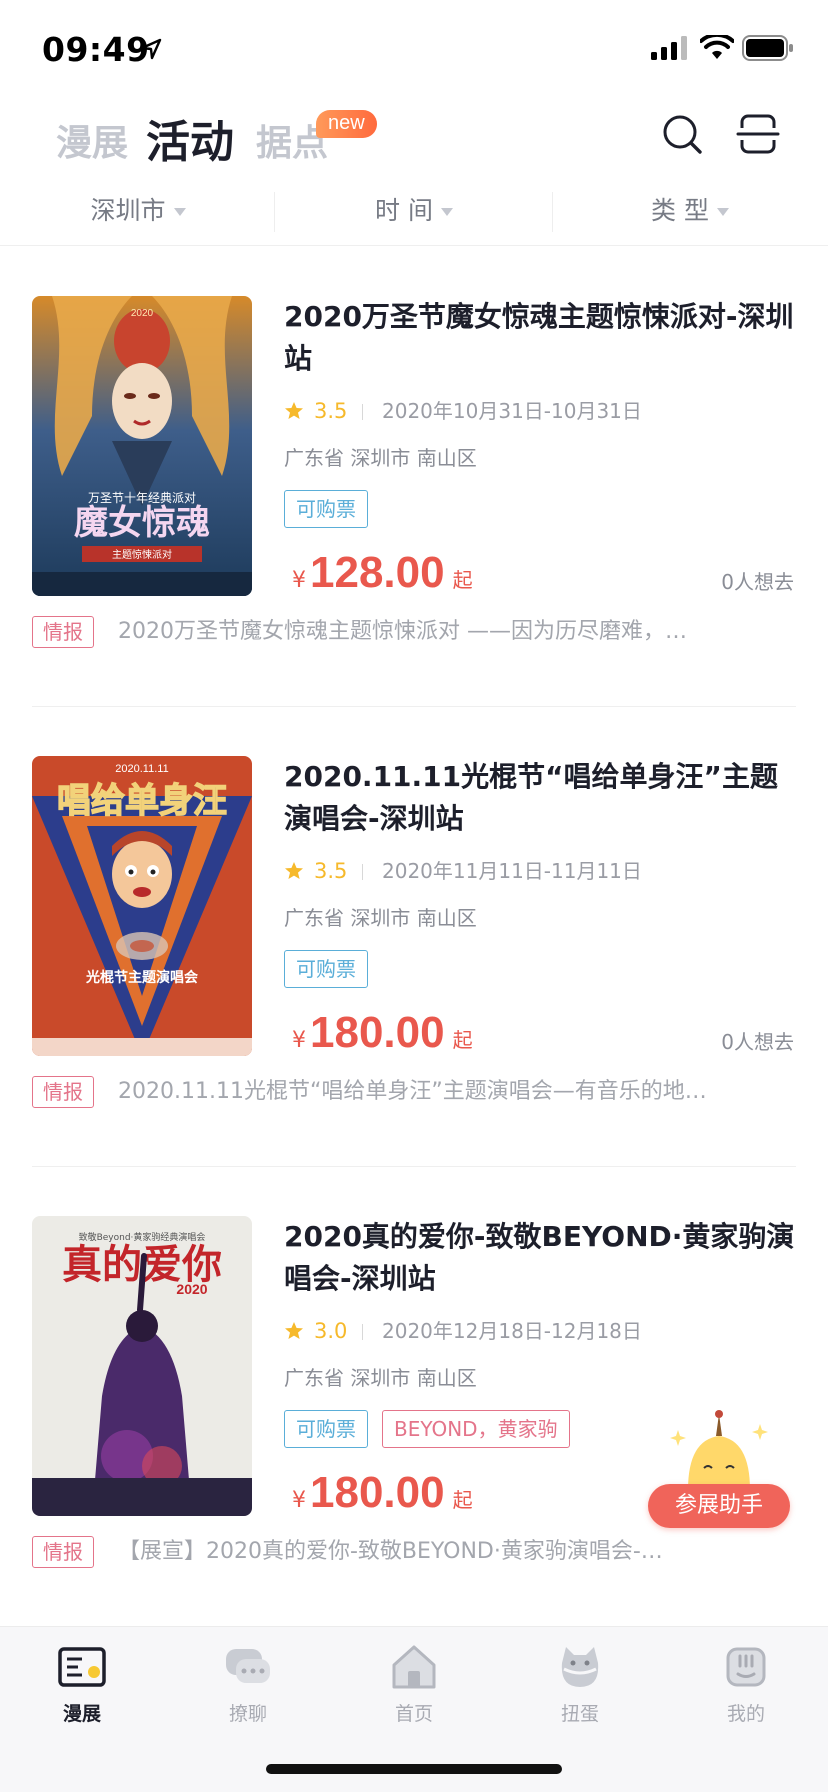 This screenshot has width=828, height=1792. What do you see at coordinates (142, 523) in the screenshot?
I see `poster-main-text: 魔女惊魂` at bounding box center [142, 523].